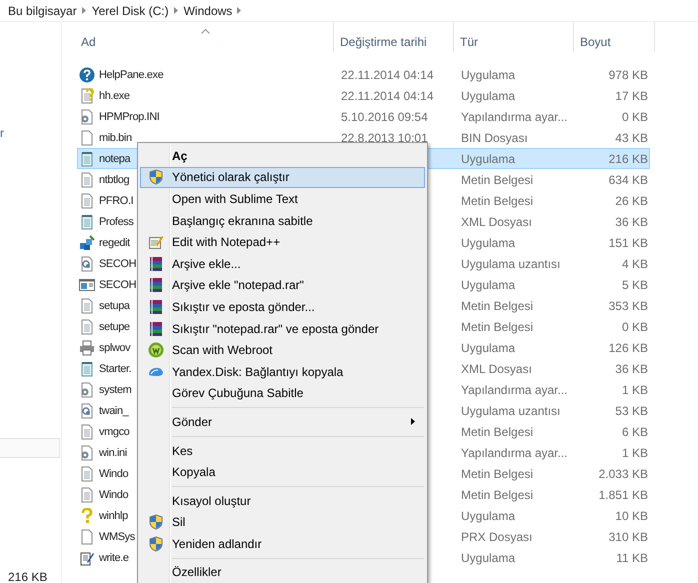 The width and height of the screenshot is (698, 583). I want to click on file-name: winhlp, so click(113, 516).